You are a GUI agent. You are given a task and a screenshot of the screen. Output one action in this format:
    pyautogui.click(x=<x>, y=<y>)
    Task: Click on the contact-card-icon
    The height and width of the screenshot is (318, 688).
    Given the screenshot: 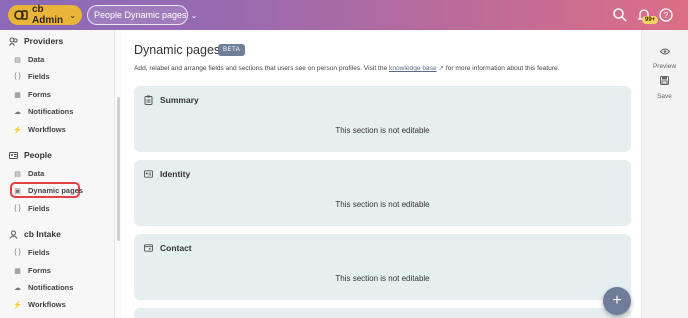 What is the action you would take?
    pyautogui.click(x=148, y=248)
    